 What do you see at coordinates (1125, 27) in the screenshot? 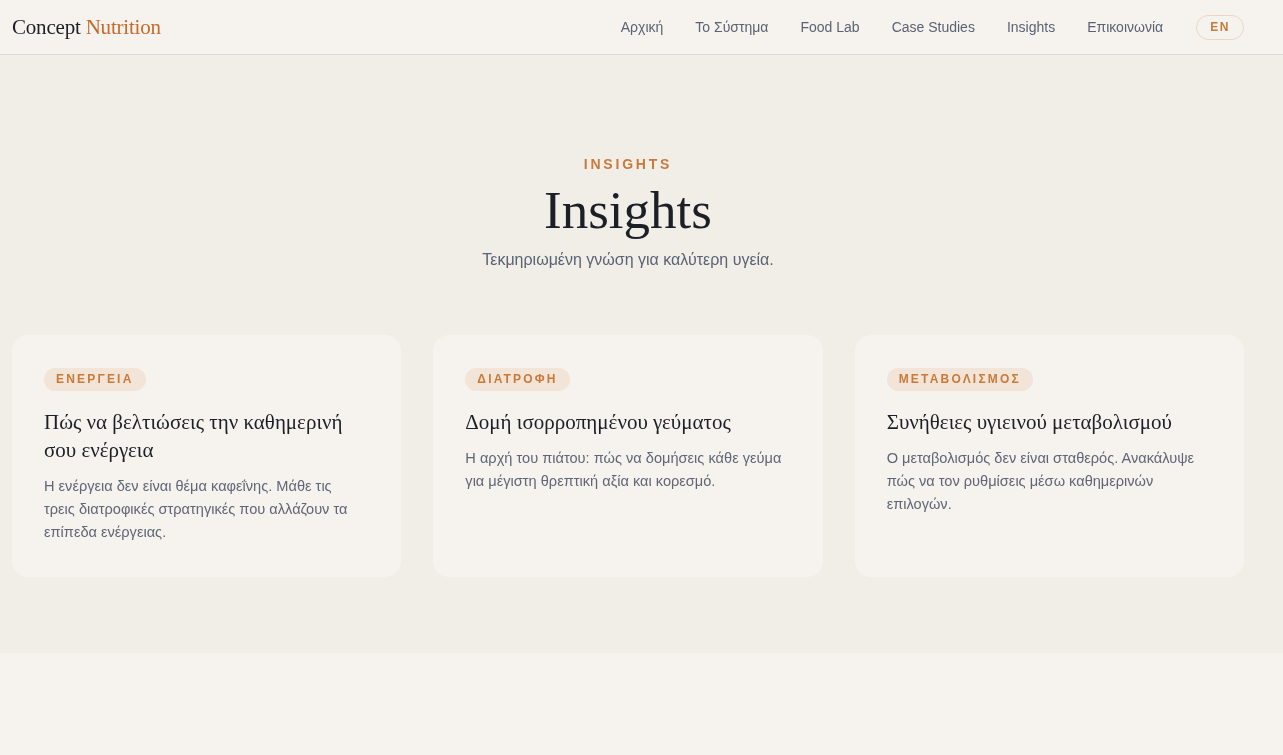
I see `nav-link: Επικοινωνία` at bounding box center [1125, 27].